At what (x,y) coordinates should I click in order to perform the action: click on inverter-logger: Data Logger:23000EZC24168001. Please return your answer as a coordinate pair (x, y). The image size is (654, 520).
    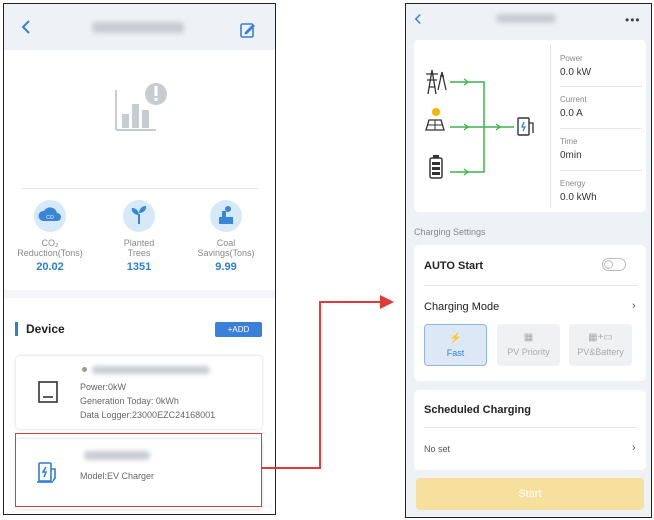
    Looking at the image, I should click on (148, 415).